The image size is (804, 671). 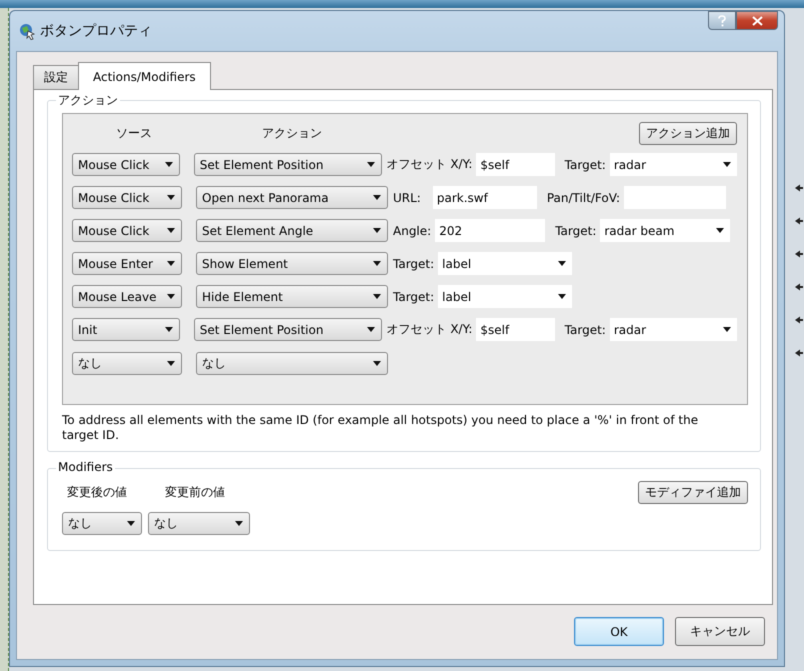 I want to click on tab: 設定, so click(x=56, y=77).